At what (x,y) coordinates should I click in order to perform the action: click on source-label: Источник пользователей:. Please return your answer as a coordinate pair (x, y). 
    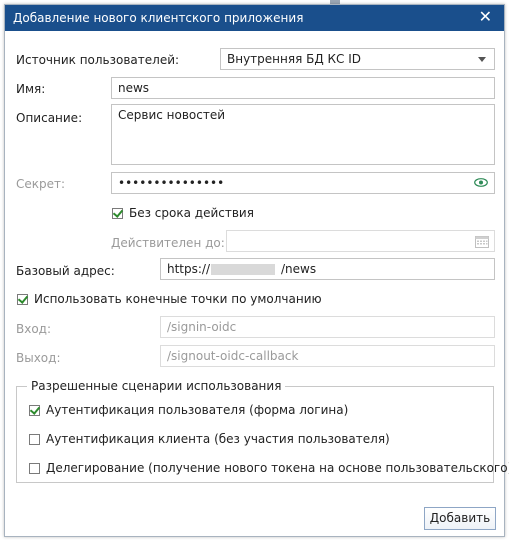
    Looking at the image, I should click on (98, 60).